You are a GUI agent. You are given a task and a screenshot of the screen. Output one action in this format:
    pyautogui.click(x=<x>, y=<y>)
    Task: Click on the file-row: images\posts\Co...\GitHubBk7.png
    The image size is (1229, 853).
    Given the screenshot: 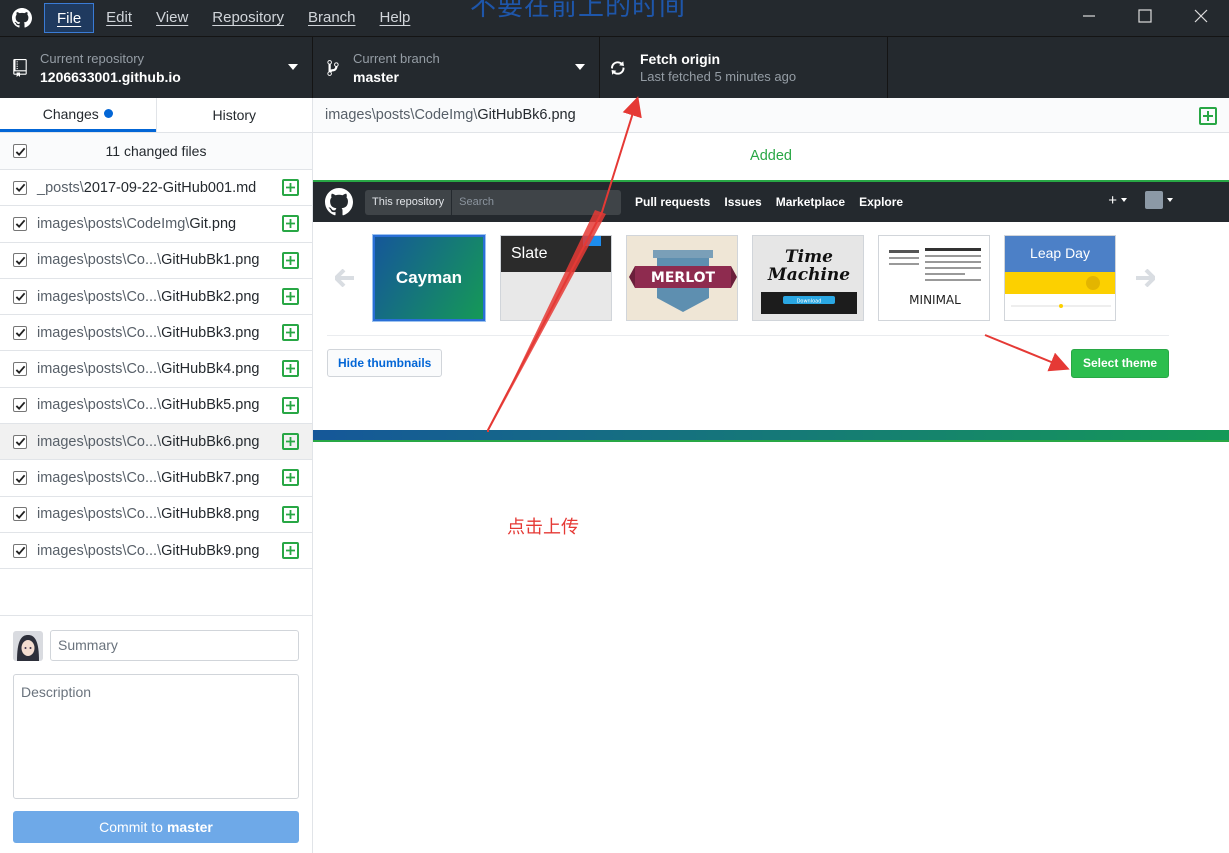 What is the action you would take?
    pyautogui.click(x=156, y=478)
    